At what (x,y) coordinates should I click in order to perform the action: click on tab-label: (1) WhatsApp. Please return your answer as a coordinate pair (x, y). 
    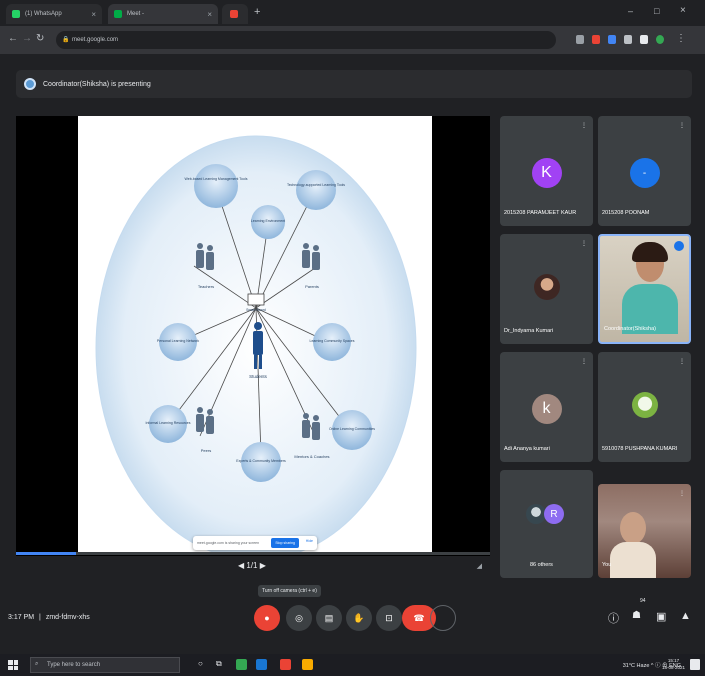
    Looking at the image, I should click on (43, 14).